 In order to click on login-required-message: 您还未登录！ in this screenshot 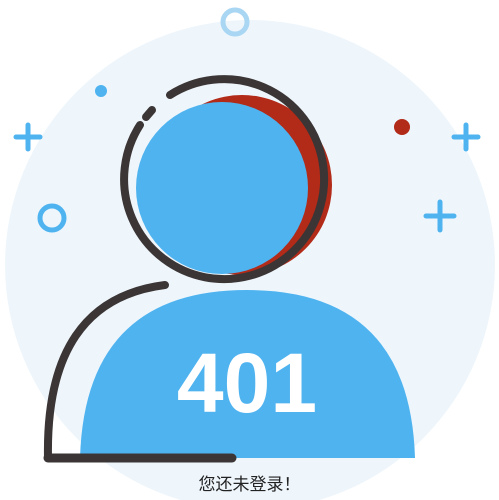, I will do `click(249, 485)`.